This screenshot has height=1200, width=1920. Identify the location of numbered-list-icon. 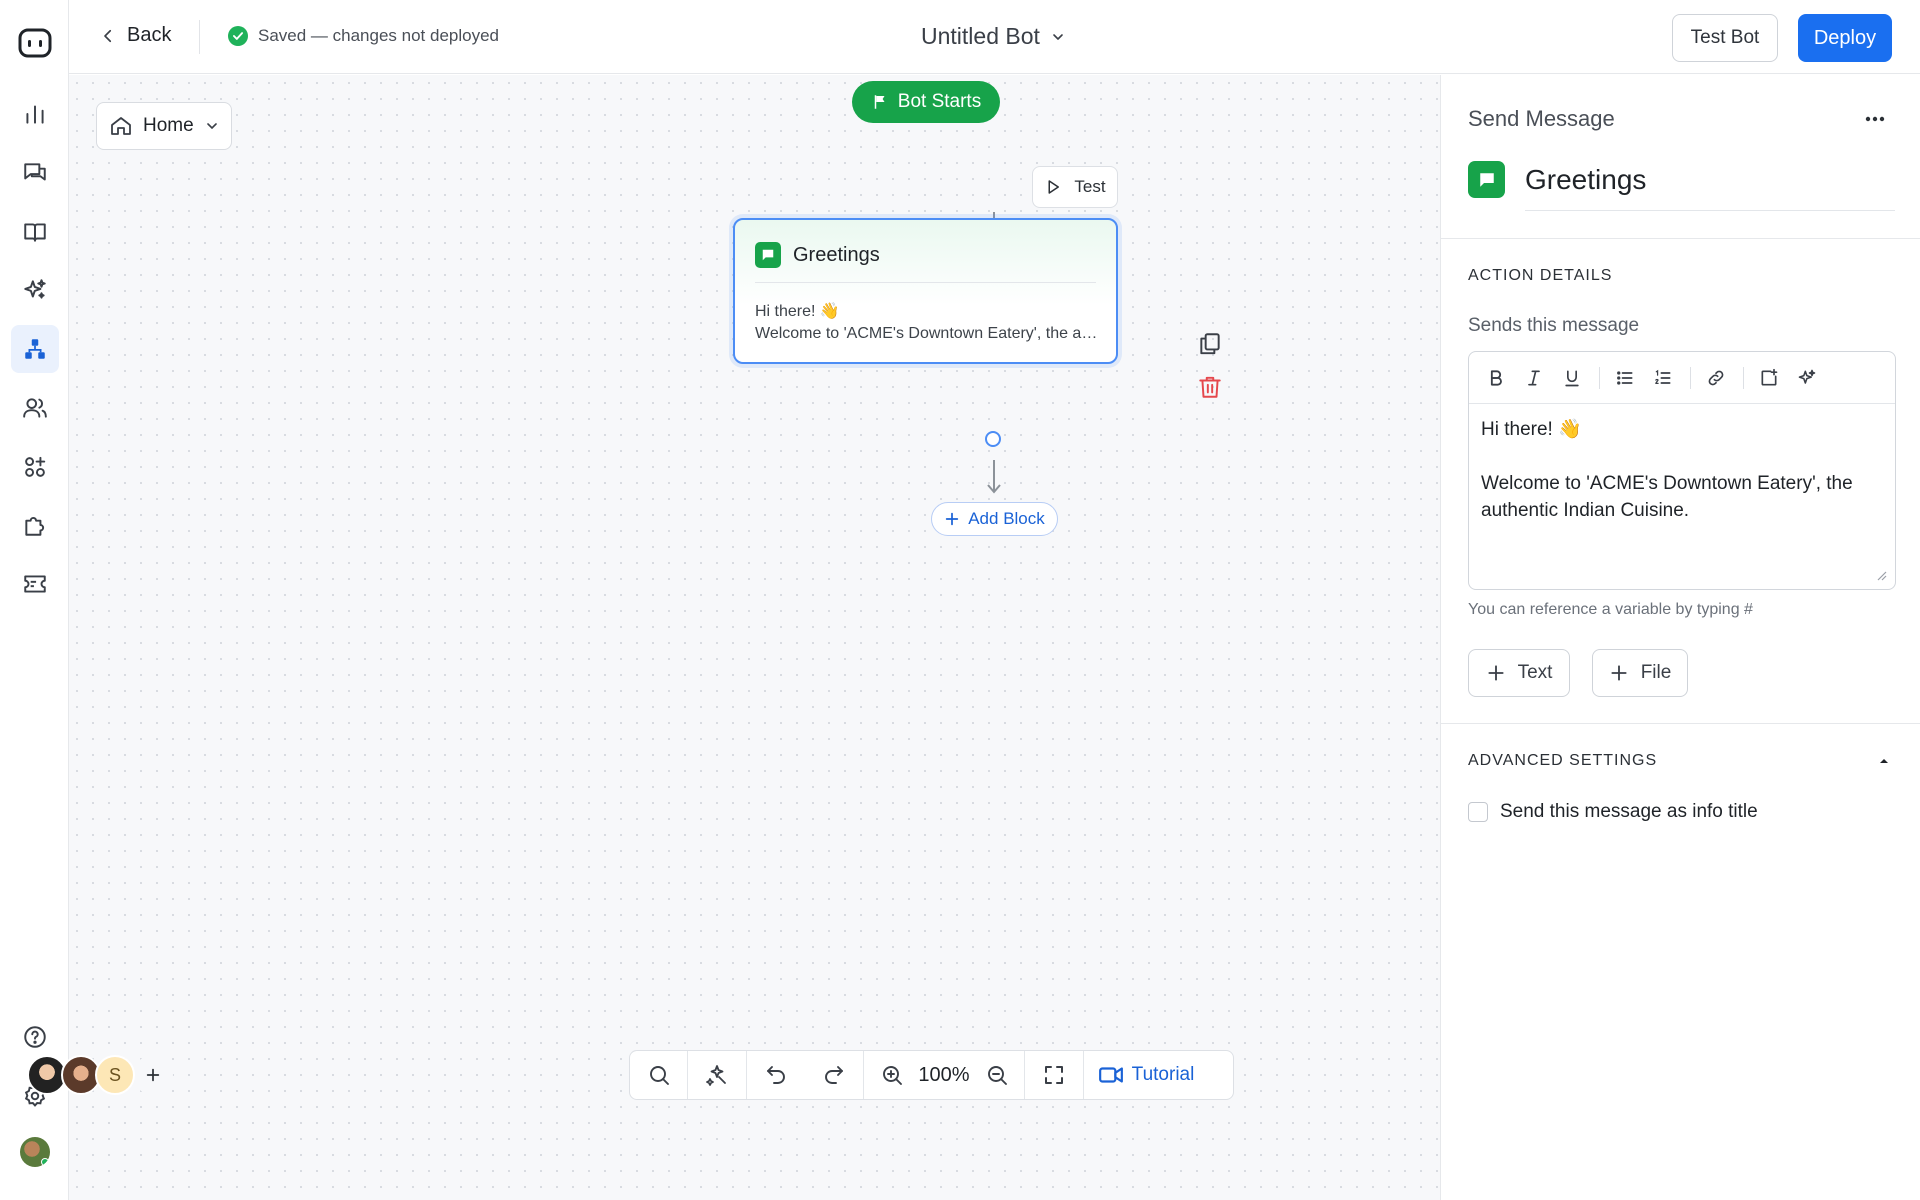
(1663, 378).